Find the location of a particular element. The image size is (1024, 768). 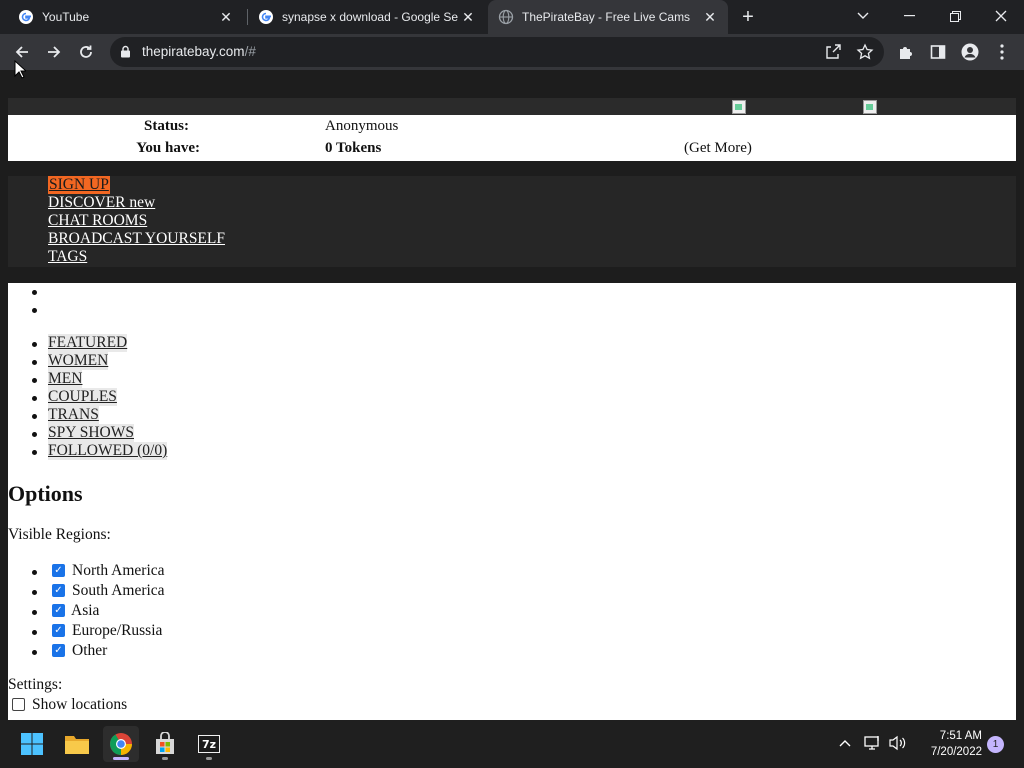

tab-title: synapse x download - Google Se is located at coordinates (370, 17).